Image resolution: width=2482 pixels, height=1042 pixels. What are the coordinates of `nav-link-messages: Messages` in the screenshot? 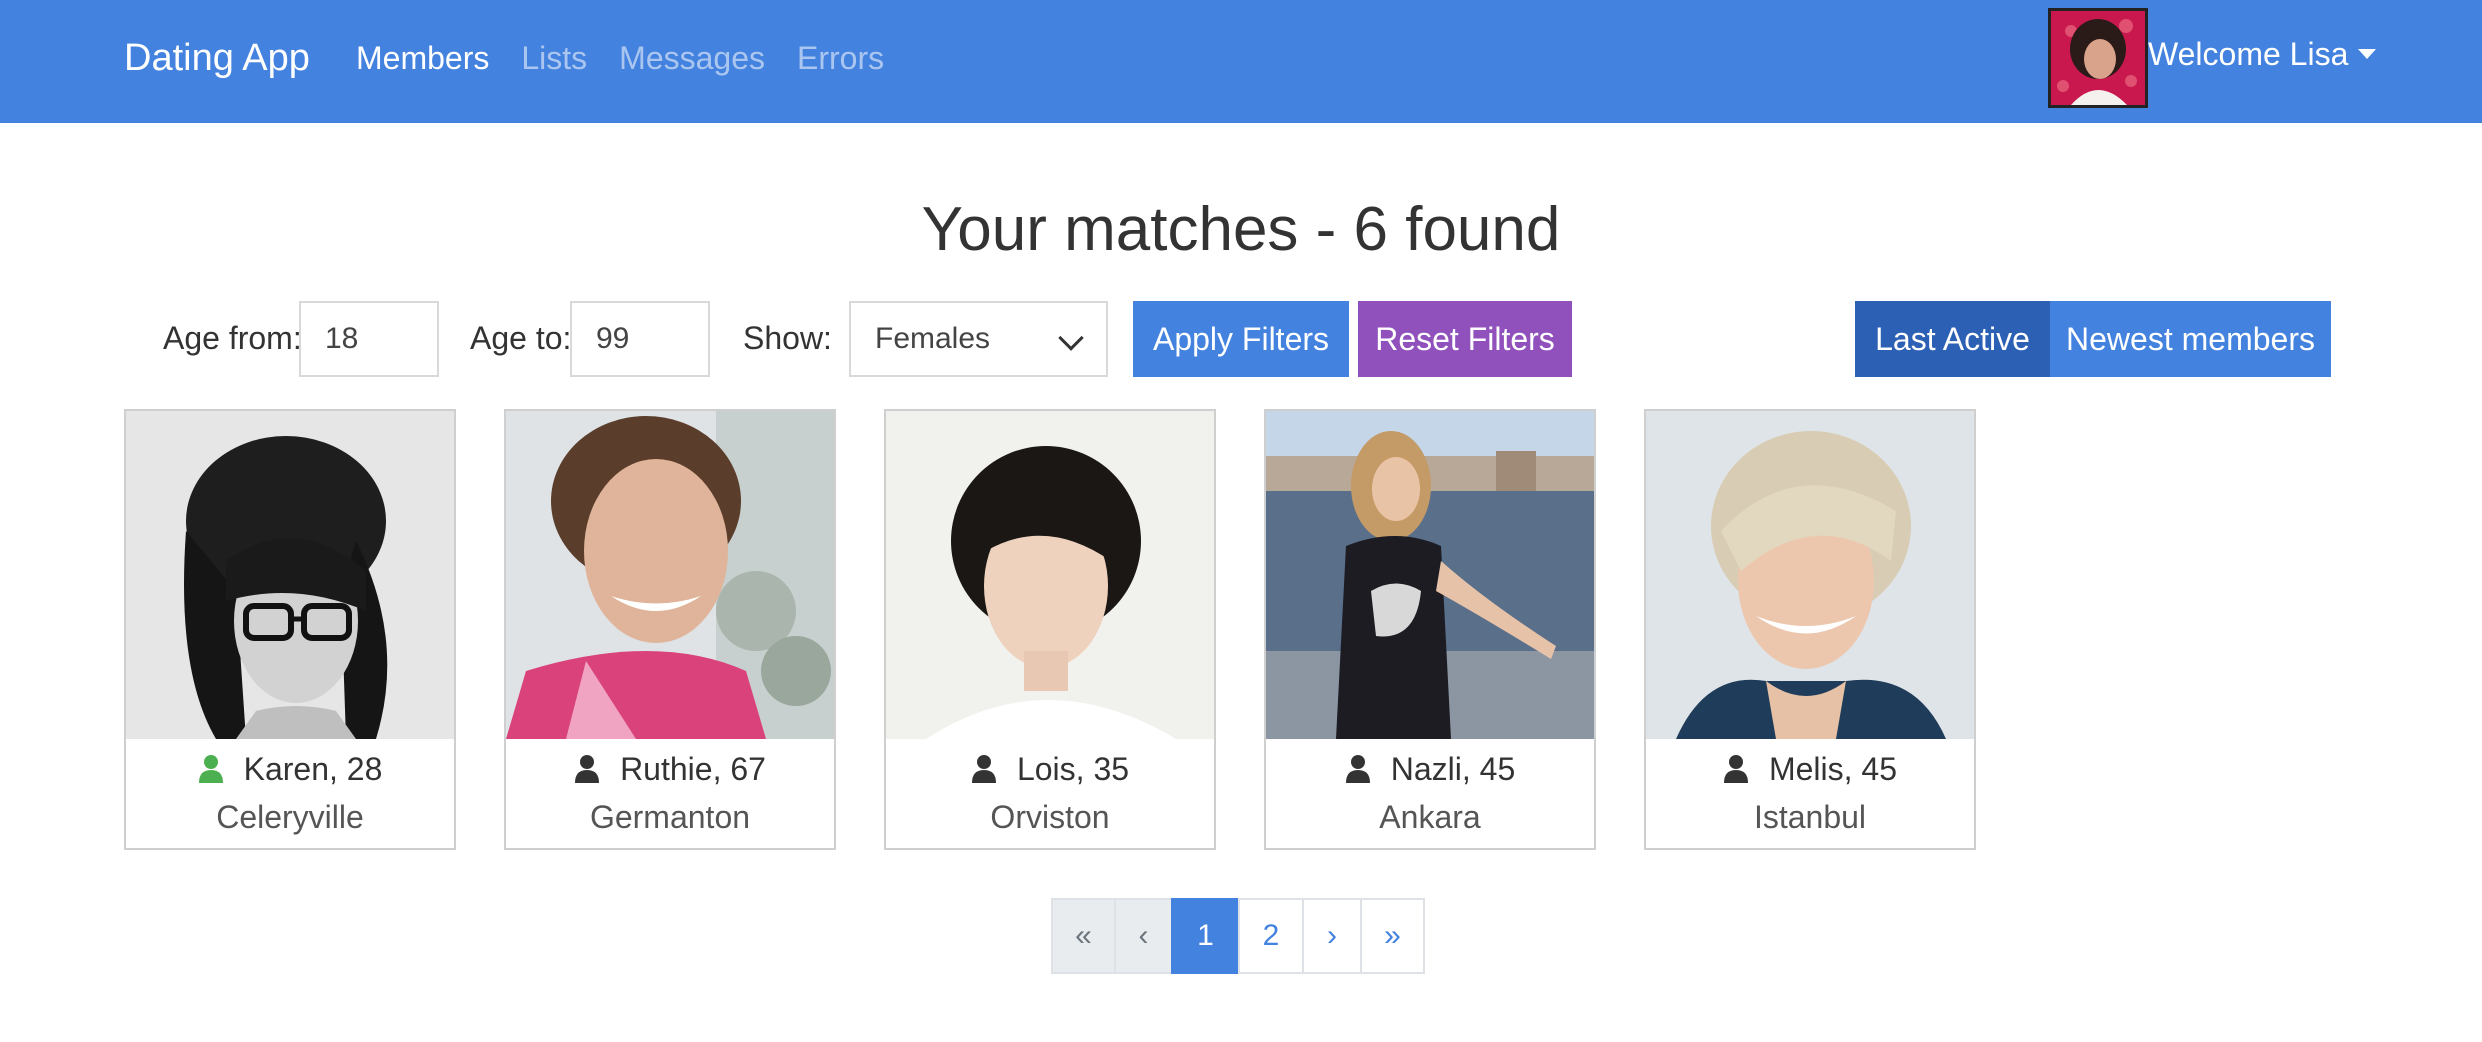 It's located at (692, 58).